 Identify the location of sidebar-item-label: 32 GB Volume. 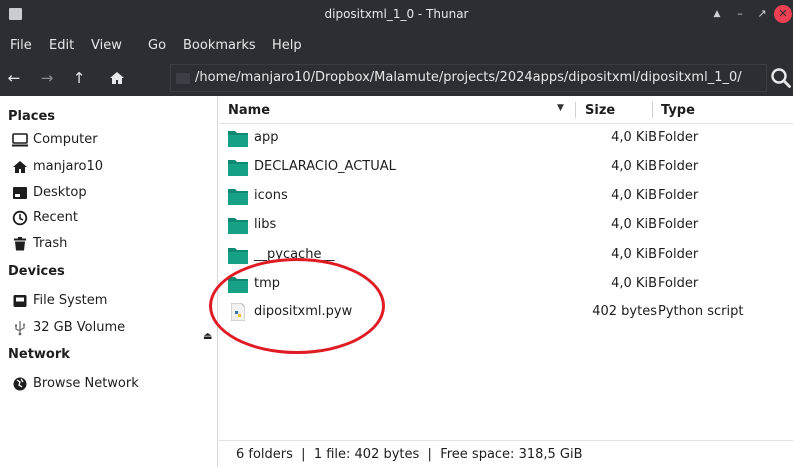
(79, 327).